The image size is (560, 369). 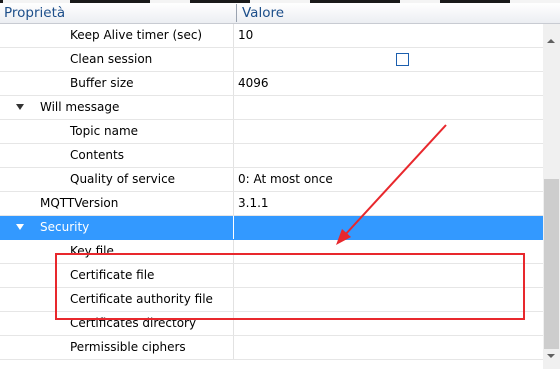 What do you see at coordinates (111, 59) in the screenshot?
I see `property-label: Clean session` at bounding box center [111, 59].